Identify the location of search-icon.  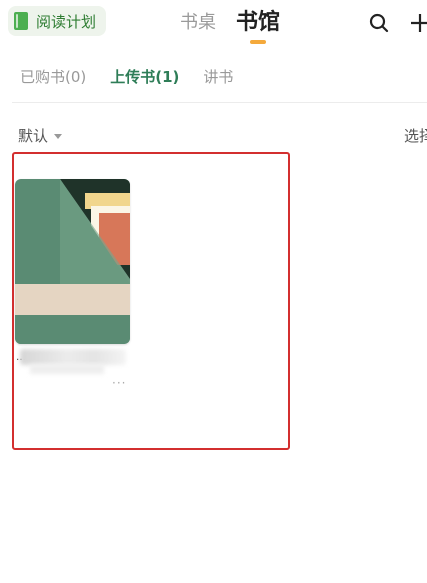
(379, 23).